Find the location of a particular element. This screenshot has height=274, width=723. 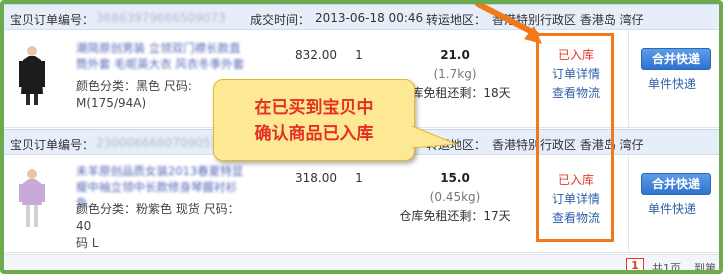

order-number: 36863979666509073 is located at coordinates (161, 18).